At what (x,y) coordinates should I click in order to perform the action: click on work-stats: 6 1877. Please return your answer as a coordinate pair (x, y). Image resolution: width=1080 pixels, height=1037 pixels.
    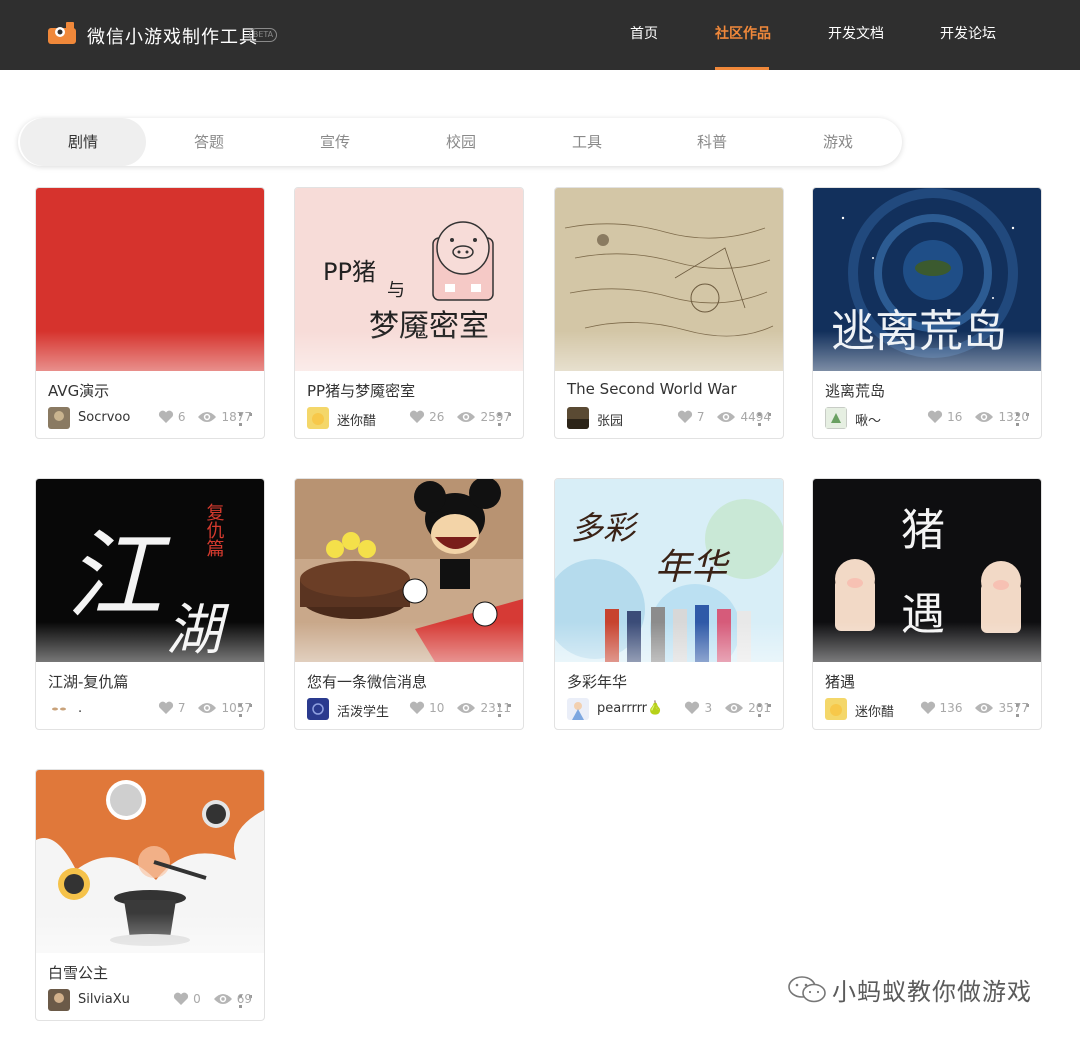
    Looking at the image, I should click on (205, 417).